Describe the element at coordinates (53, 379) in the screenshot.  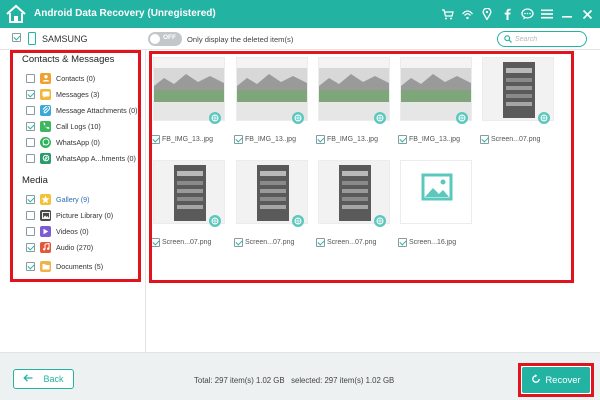
I see `back-label: Back` at that location.